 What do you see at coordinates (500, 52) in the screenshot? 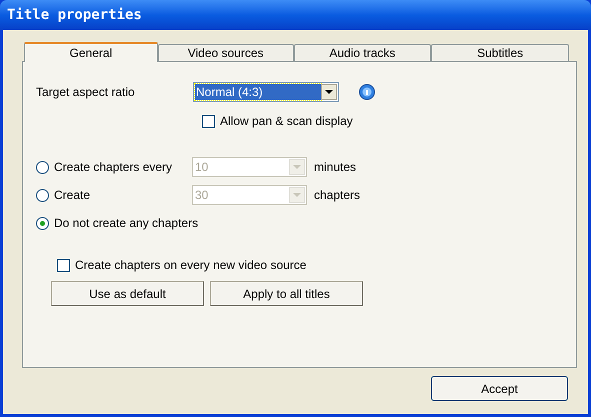
I see `tab: Subtitles` at bounding box center [500, 52].